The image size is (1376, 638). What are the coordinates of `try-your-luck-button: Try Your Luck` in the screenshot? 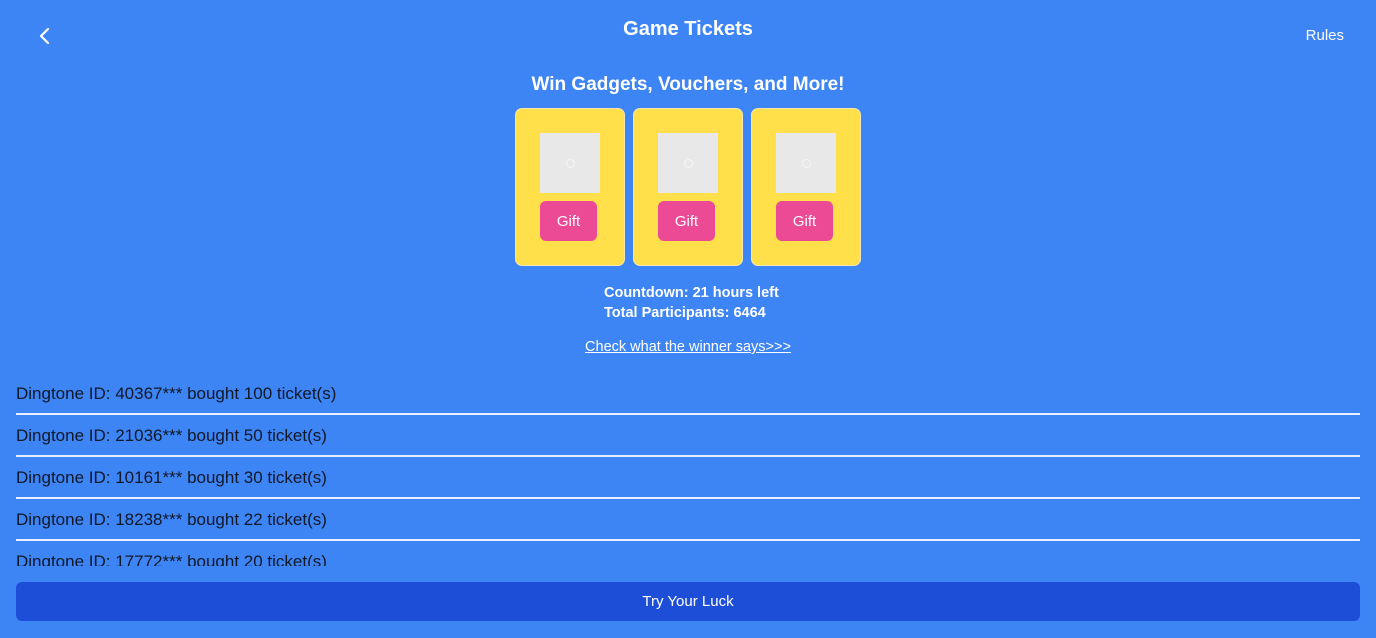 It's located at (688, 601).